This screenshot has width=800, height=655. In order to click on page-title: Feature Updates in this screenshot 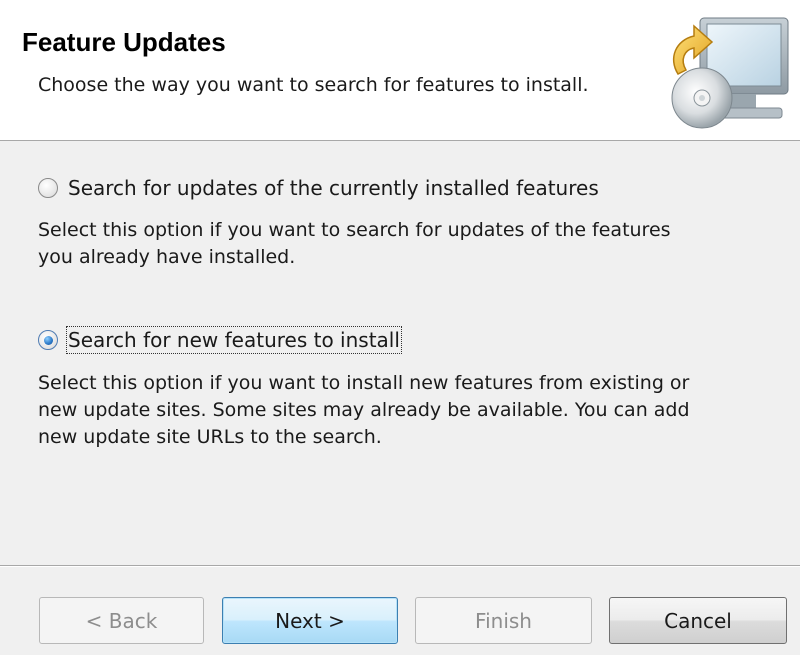, I will do `click(124, 42)`.